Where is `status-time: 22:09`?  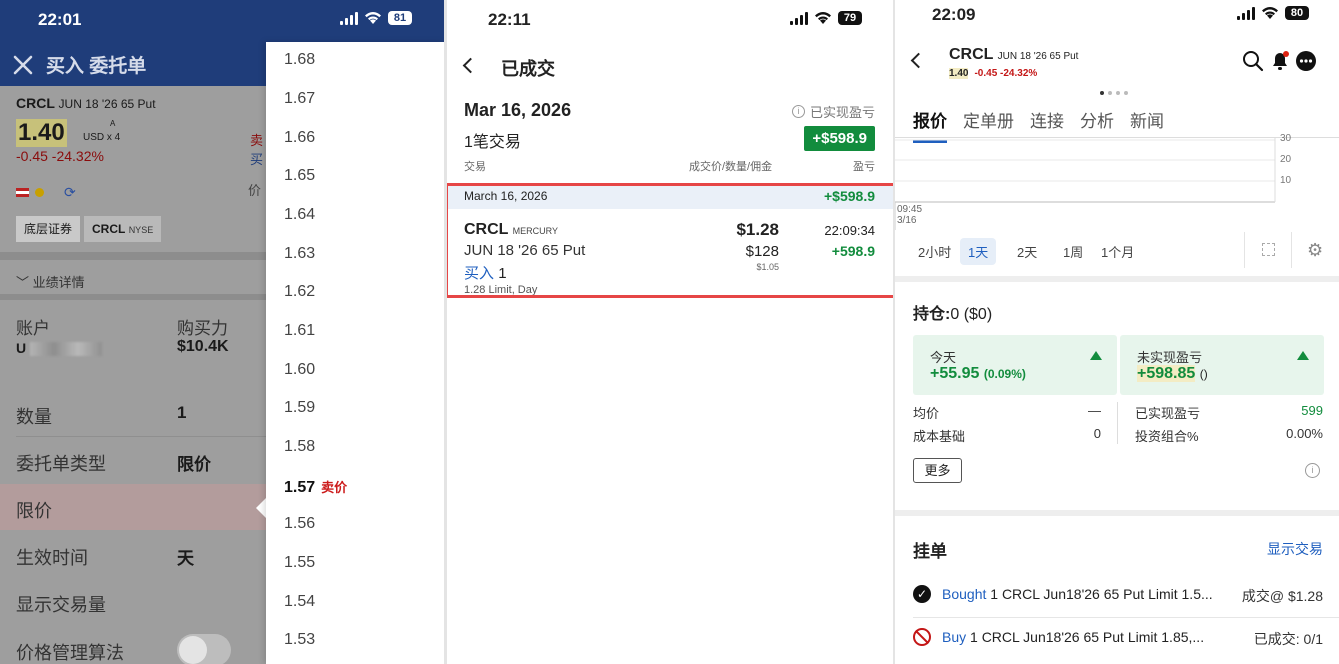 status-time: 22:09 is located at coordinates (954, 14).